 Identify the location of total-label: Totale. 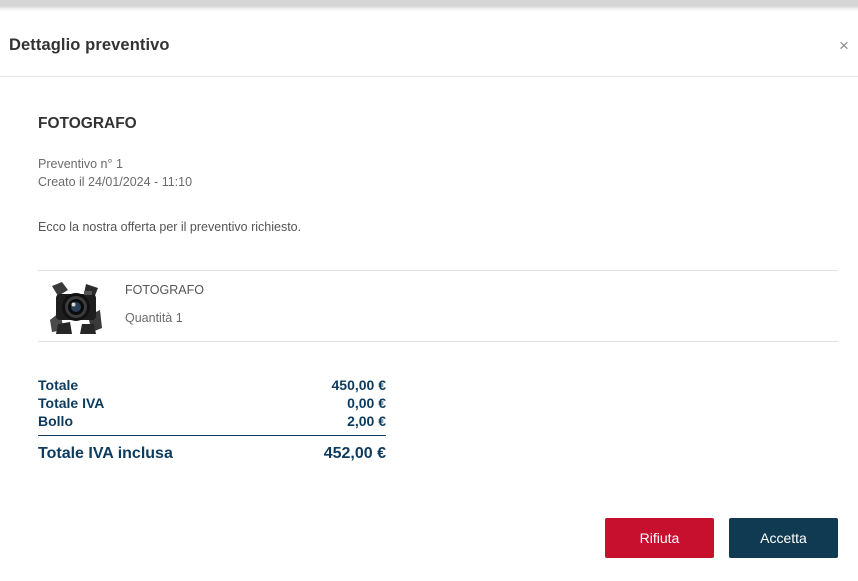
(58, 385).